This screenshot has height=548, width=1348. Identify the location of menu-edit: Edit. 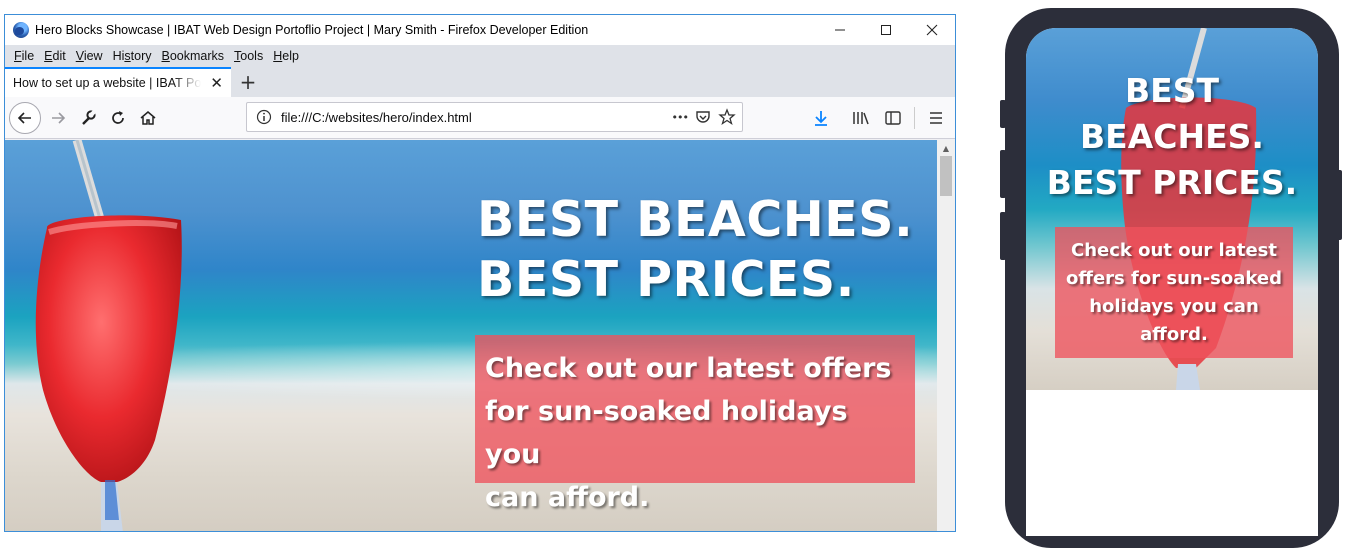
(55, 56).